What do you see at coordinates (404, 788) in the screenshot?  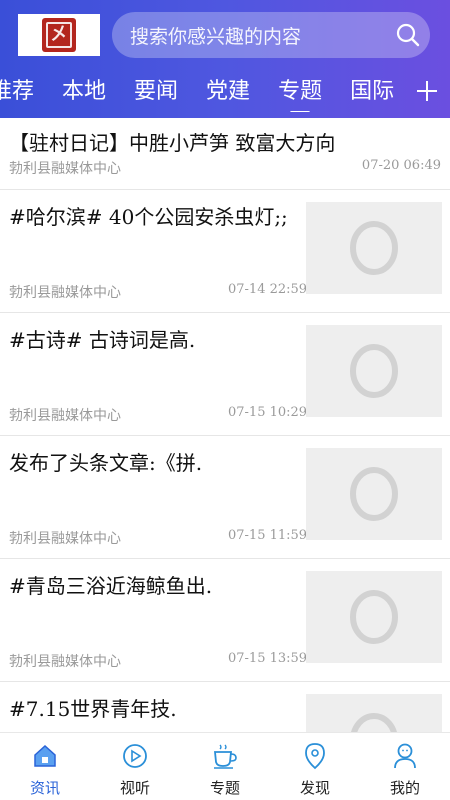 I see `nav-label: 我的` at bounding box center [404, 788].